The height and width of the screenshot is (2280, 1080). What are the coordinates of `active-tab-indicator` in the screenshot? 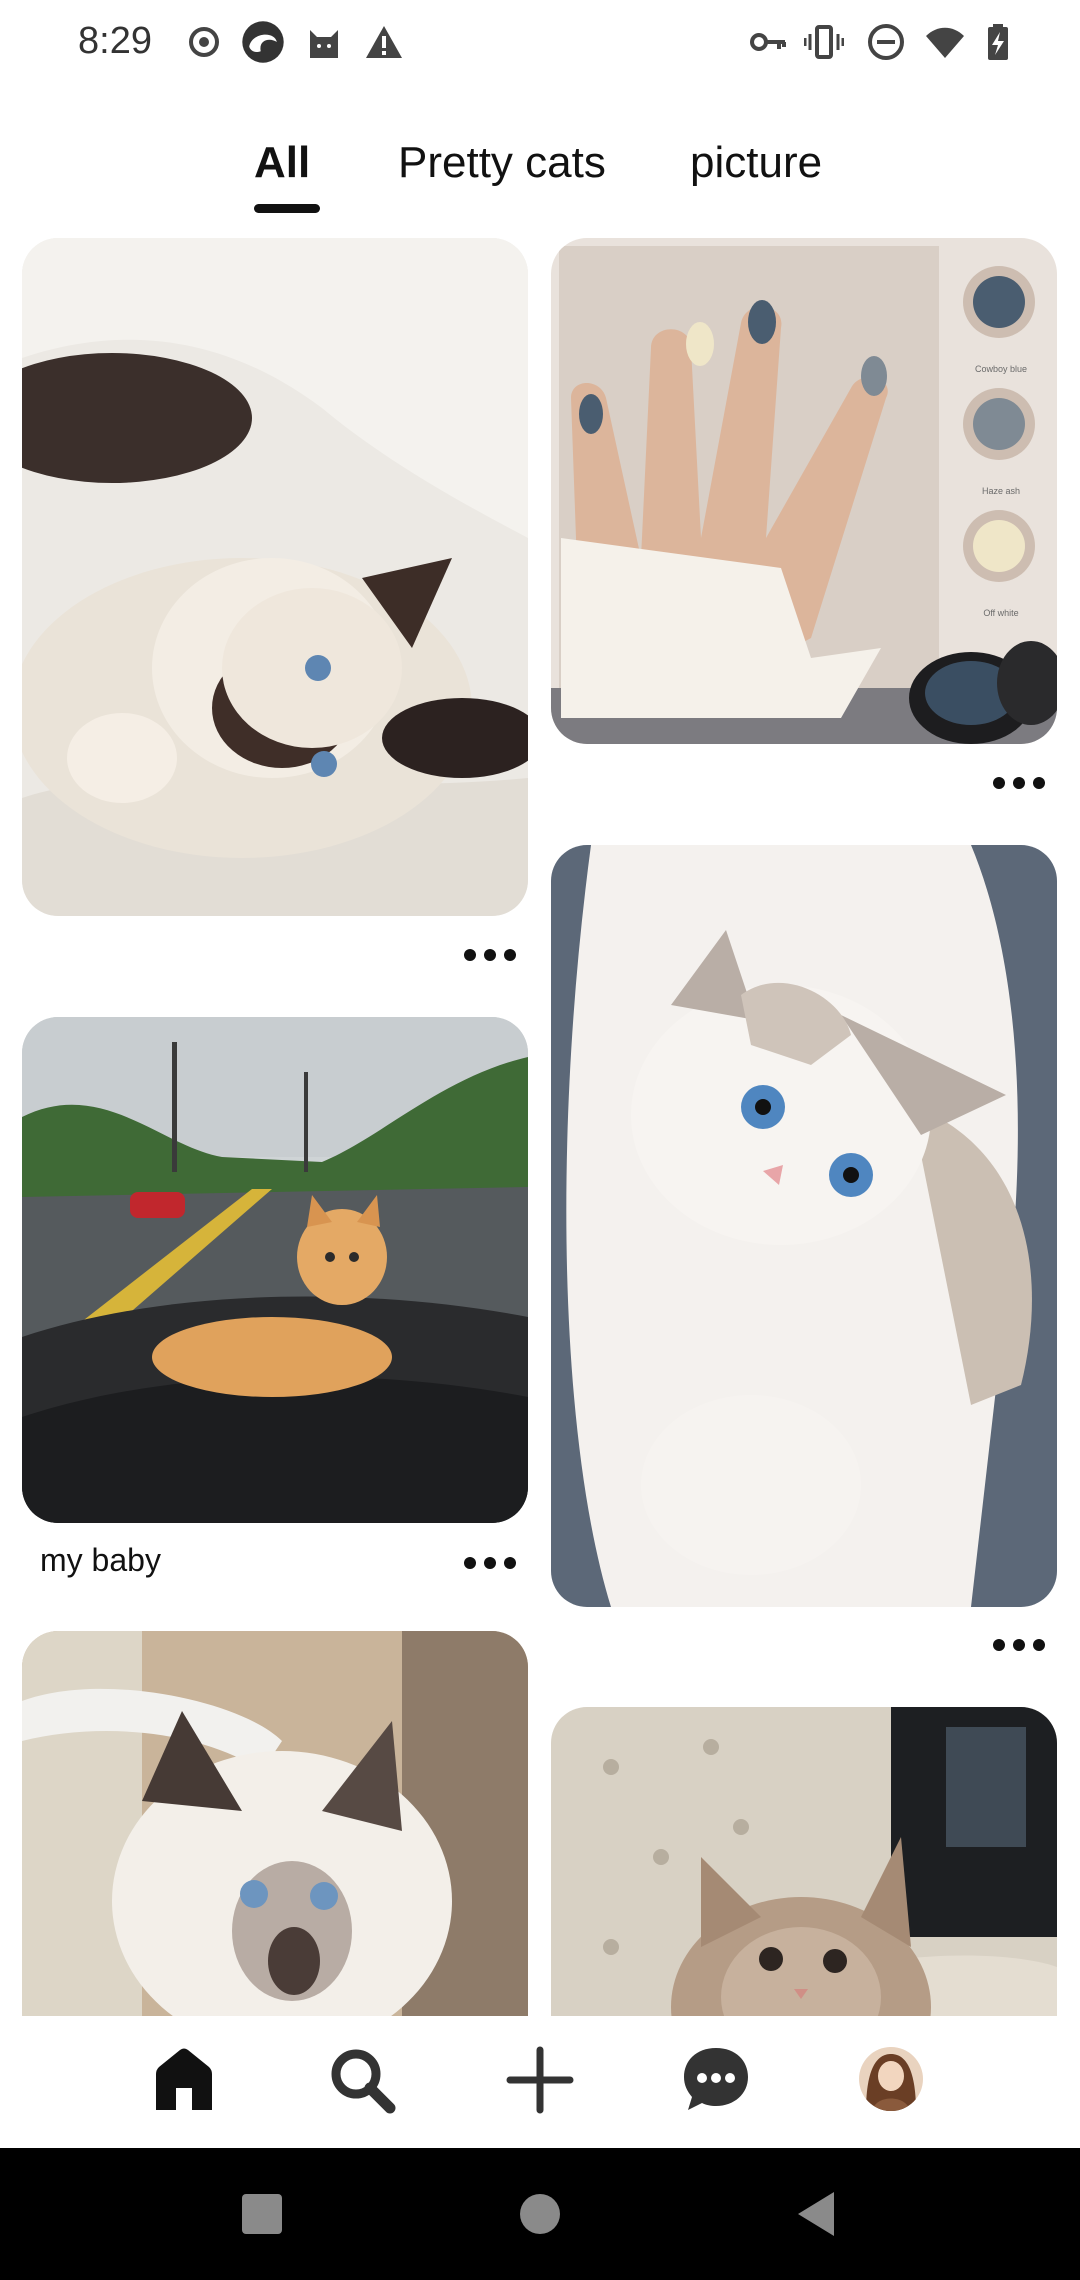 It's located at (287, 208).